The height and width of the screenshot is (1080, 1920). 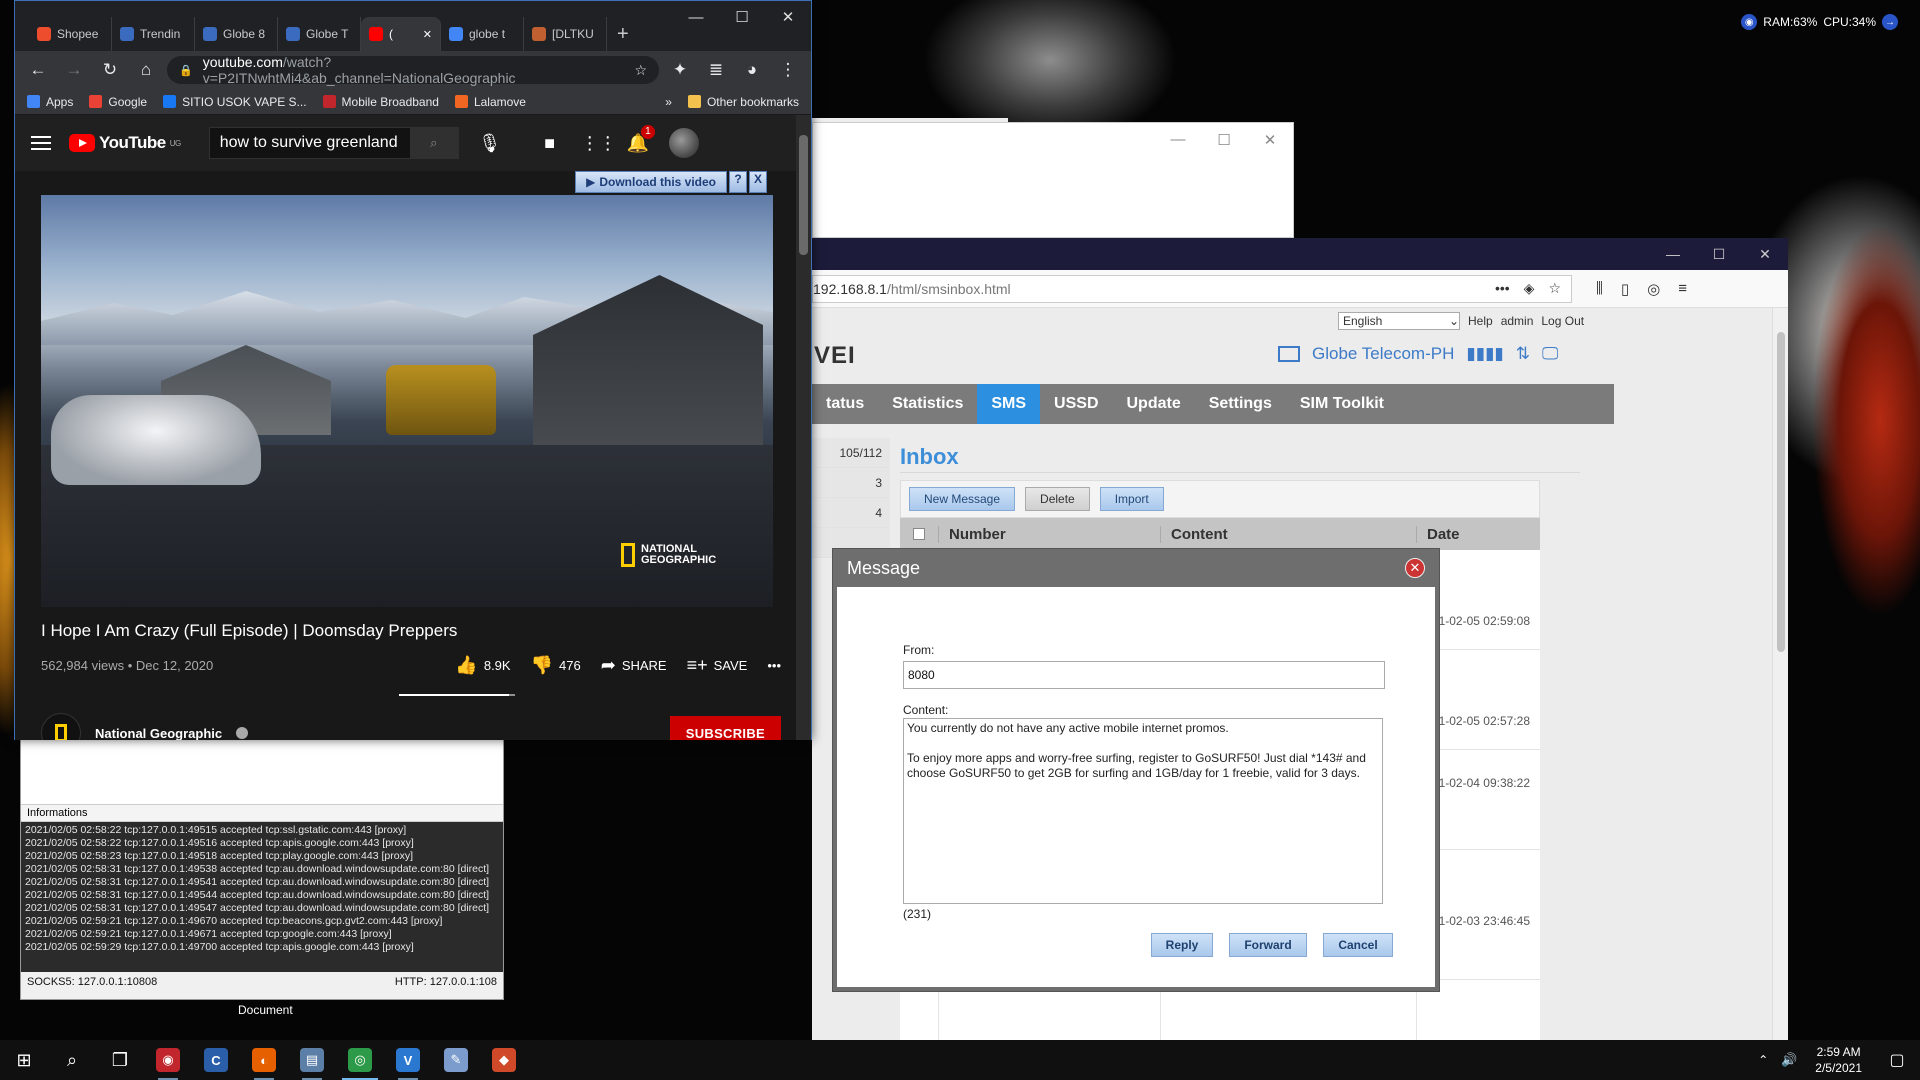 I want to click on nav-item: Update, so click(x=1154, y=404).